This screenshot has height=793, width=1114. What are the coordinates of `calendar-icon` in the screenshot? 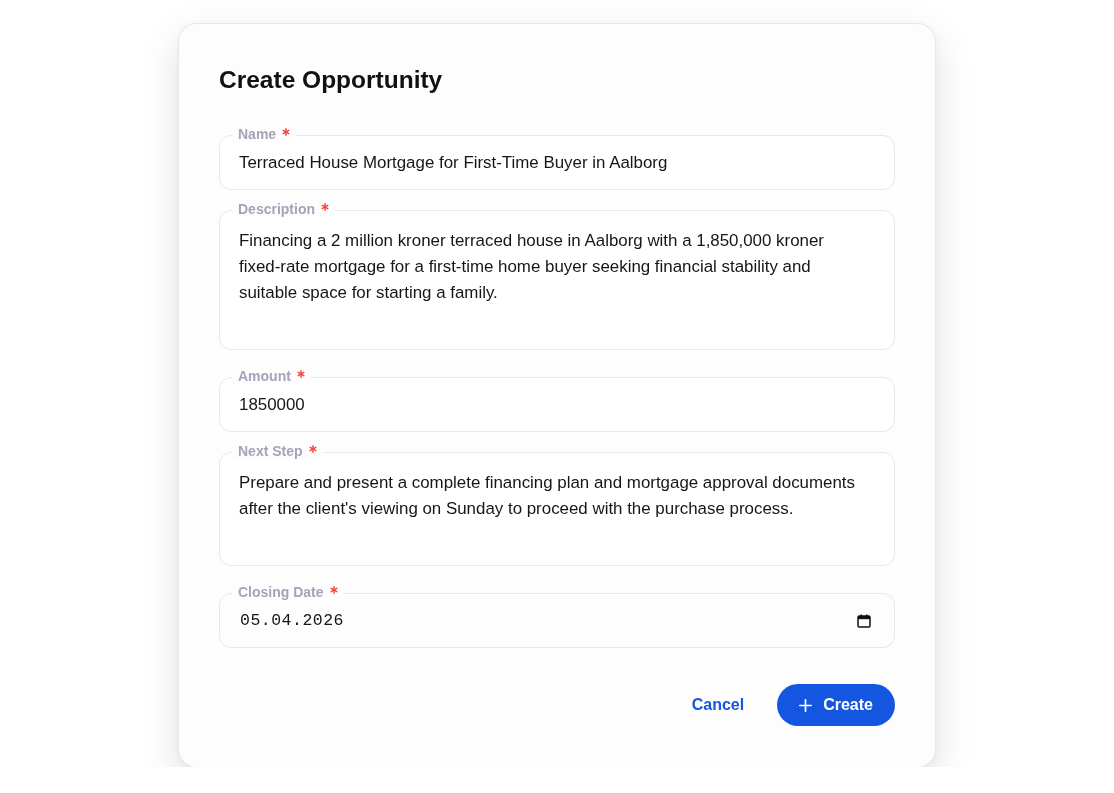 It's located at (864, 620).